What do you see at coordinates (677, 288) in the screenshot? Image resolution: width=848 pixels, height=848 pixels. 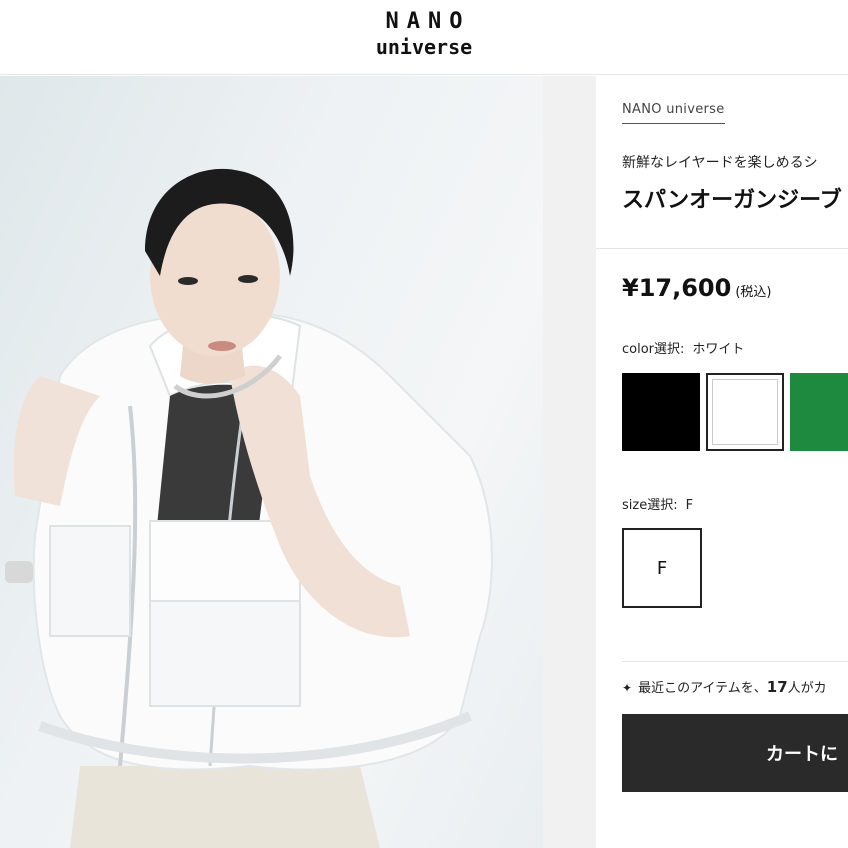 I see `price-value: ¥17,600` at bounding box center [677, 288].